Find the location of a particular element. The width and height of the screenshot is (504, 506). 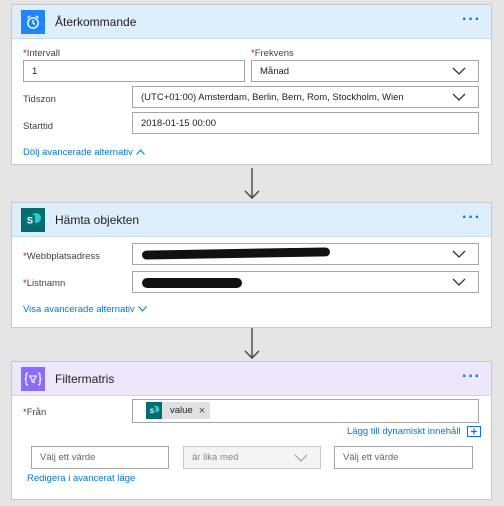

filter-array-icon is located at coordinates (33, 379).